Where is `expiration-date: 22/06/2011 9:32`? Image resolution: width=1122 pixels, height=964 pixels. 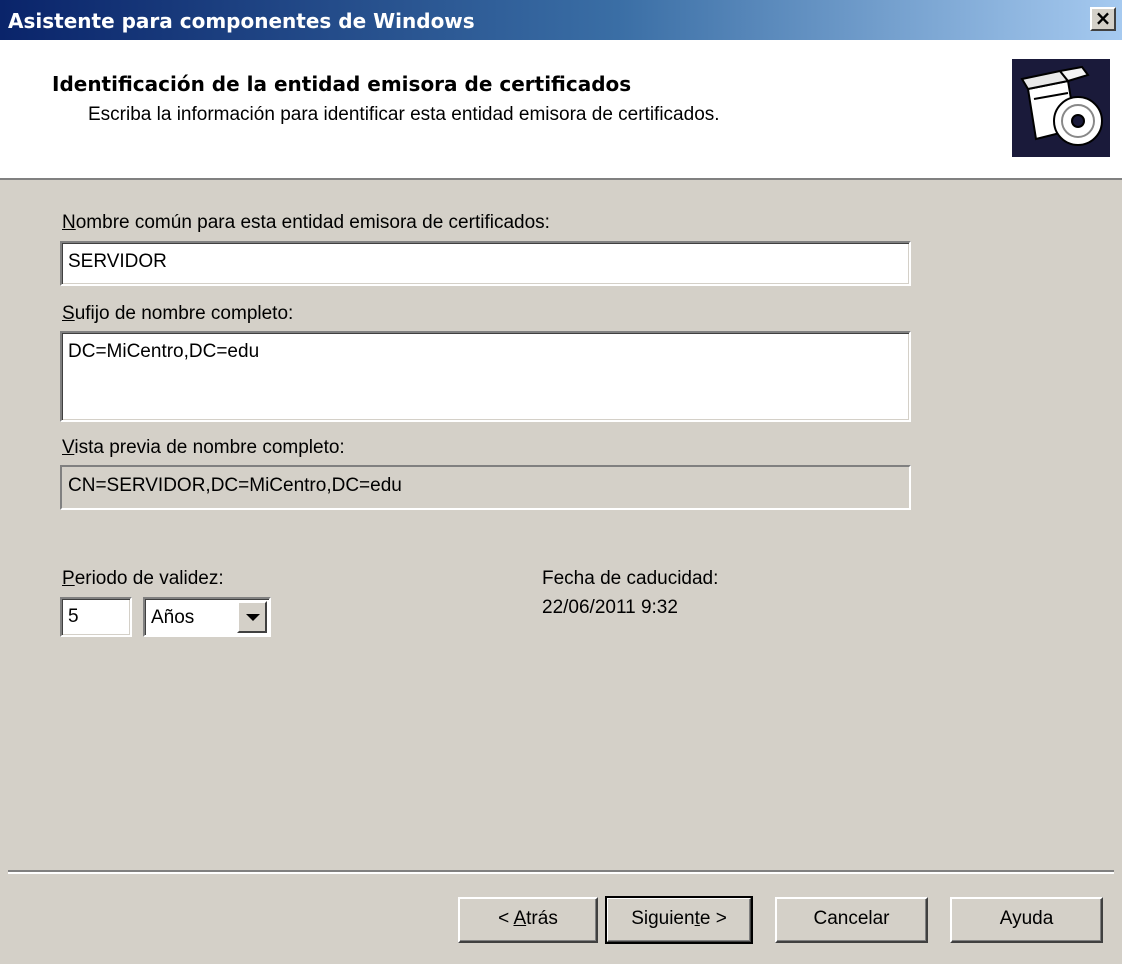 expiration-date: 22/06/2011 9:32 is located at coordinates (610, 607).